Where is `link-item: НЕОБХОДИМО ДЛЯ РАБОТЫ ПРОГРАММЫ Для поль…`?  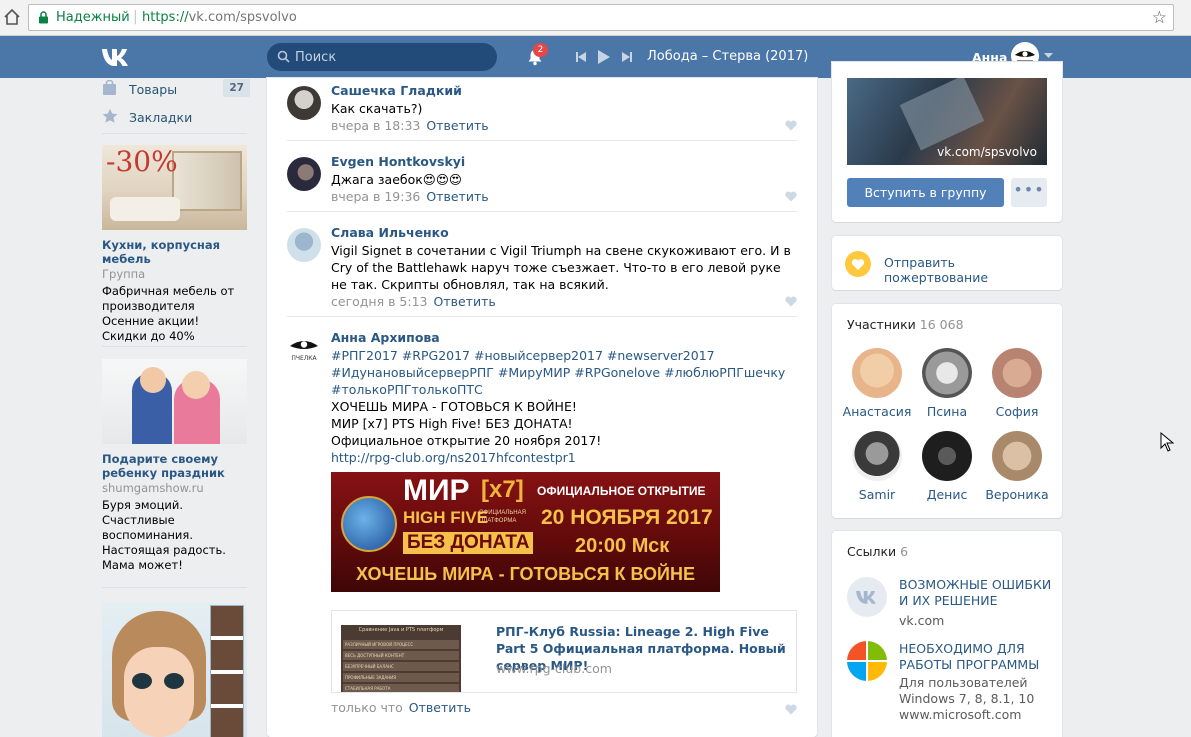 link-item: НЕОБХОДИМО ДЛЯ РАБОТЫ ПРОГРАММЫ Для поль… is located at coordinates (953, 681).